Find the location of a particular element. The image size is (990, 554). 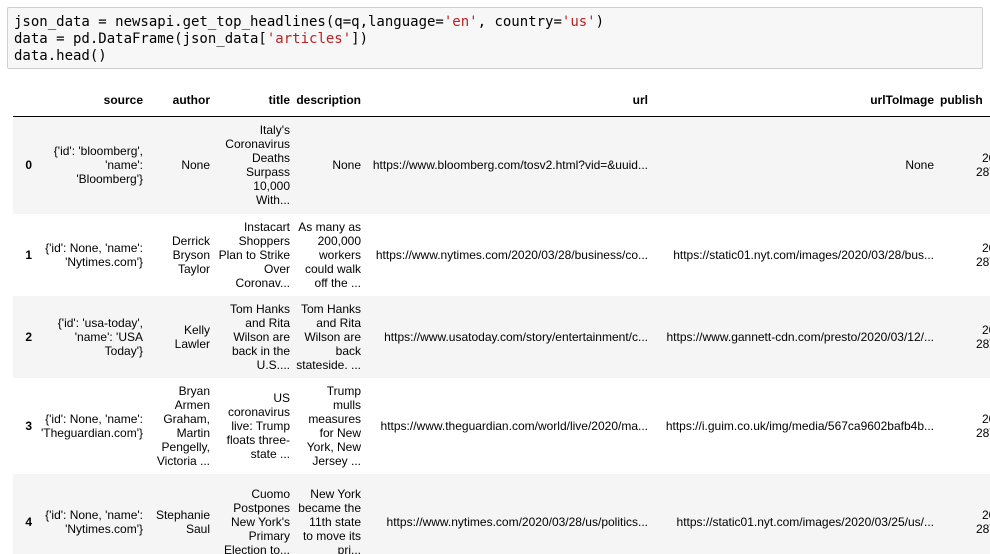

code-string: 'us' is located at coordinates (578, 22).